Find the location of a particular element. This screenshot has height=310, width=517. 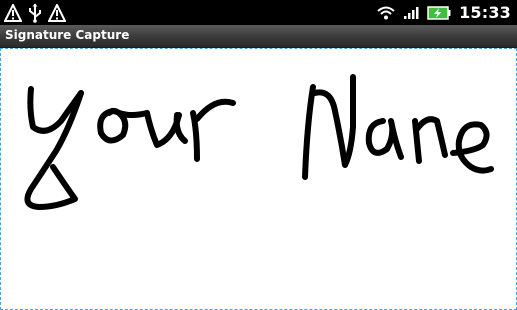

notification-area is located at coordinates (35, 12).